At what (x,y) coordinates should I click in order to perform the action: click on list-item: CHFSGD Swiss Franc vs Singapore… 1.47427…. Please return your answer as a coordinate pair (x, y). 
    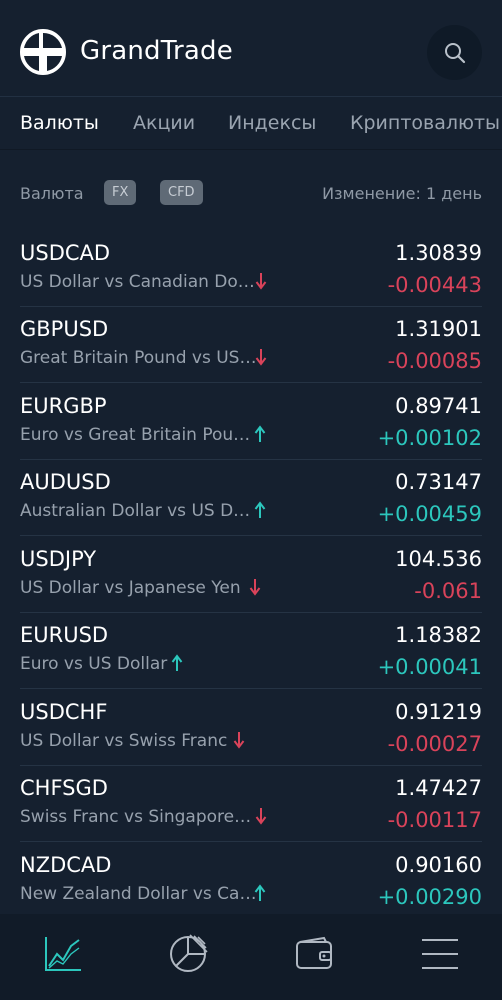
    Looking at the image, I should click on (251, 803).